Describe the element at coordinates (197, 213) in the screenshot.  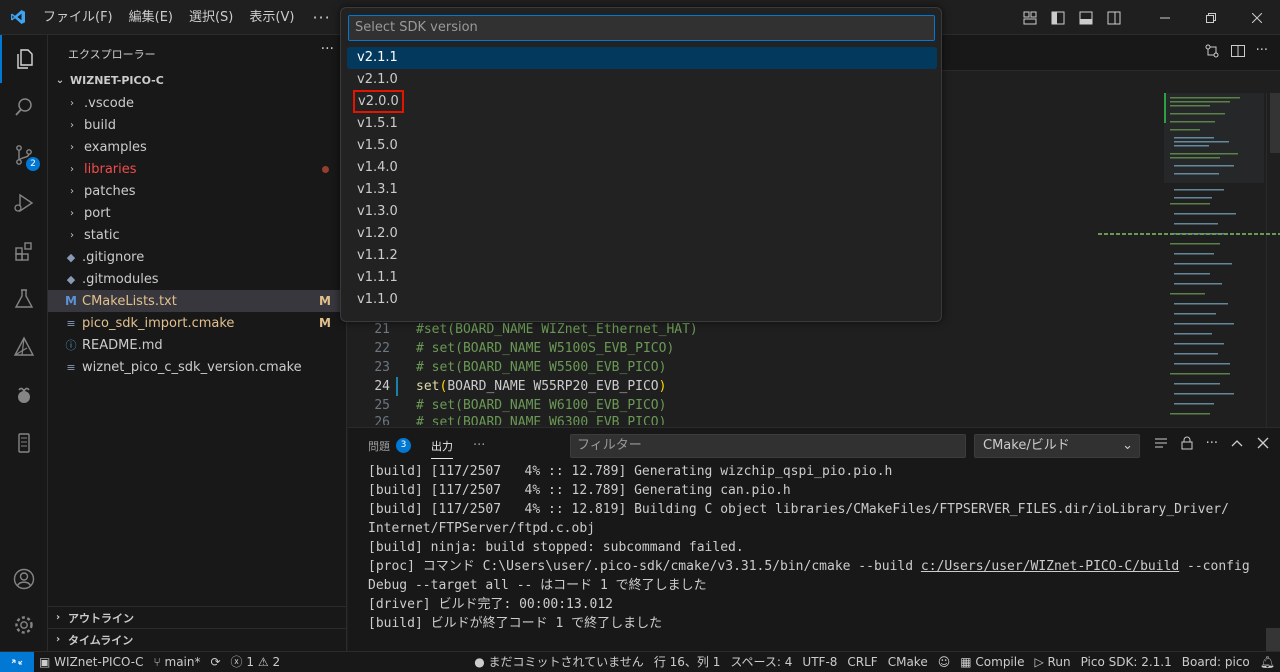
I see `folder-port: › port` at that location.